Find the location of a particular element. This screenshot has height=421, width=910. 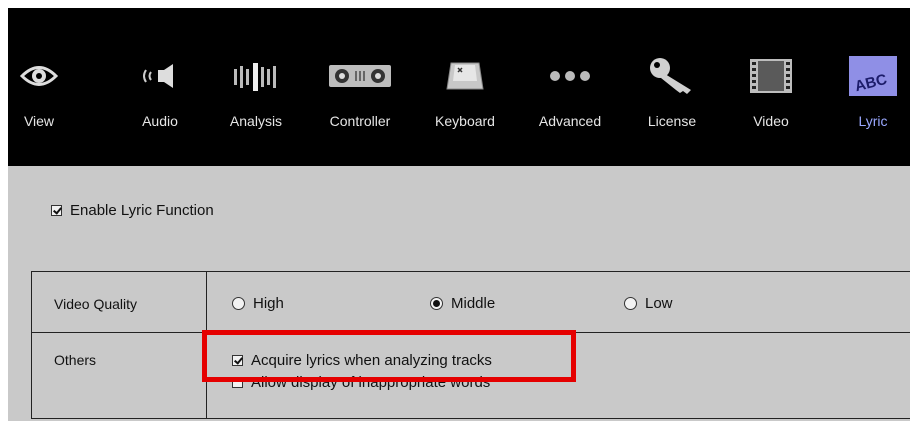

row-divider is located at coordinates (471, 332).